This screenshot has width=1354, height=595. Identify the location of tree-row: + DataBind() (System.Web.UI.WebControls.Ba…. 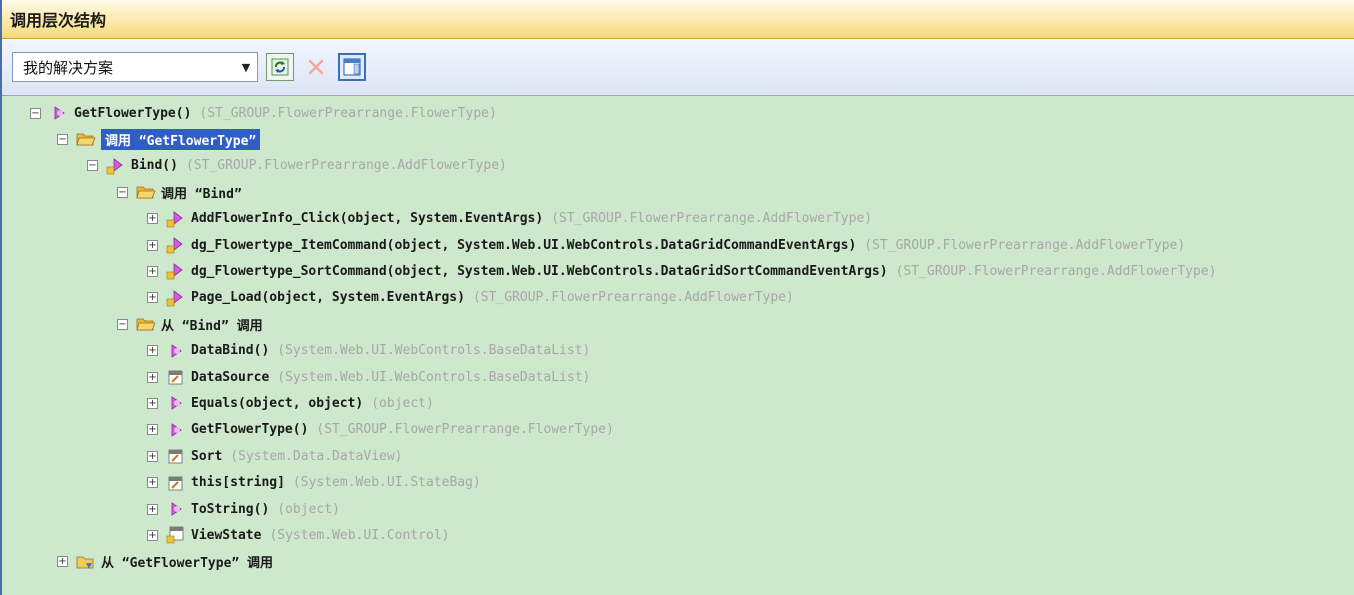
(368, 351).